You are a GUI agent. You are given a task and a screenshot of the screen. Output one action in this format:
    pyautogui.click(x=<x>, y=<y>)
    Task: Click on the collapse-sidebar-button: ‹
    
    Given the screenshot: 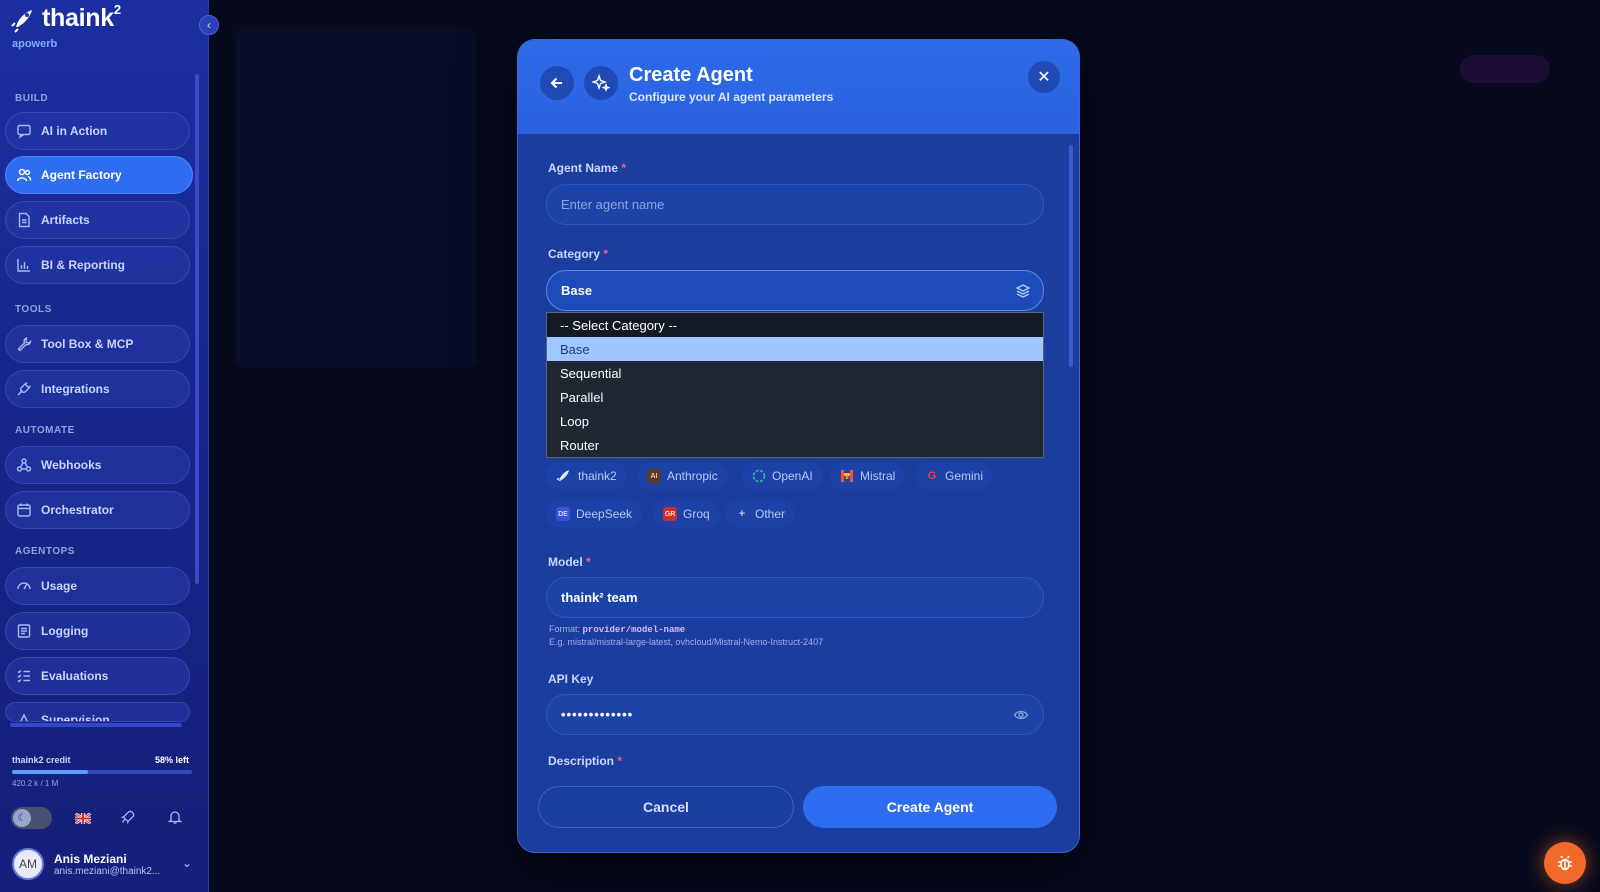 What is the action you would take?
    pyautogui.click(x=209, y=25)
    